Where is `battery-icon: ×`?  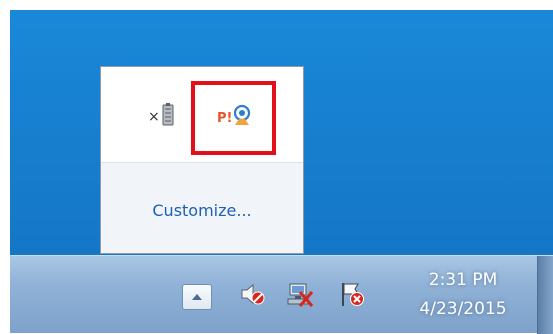
battery-icon: × is located at coordinates (164, 115).